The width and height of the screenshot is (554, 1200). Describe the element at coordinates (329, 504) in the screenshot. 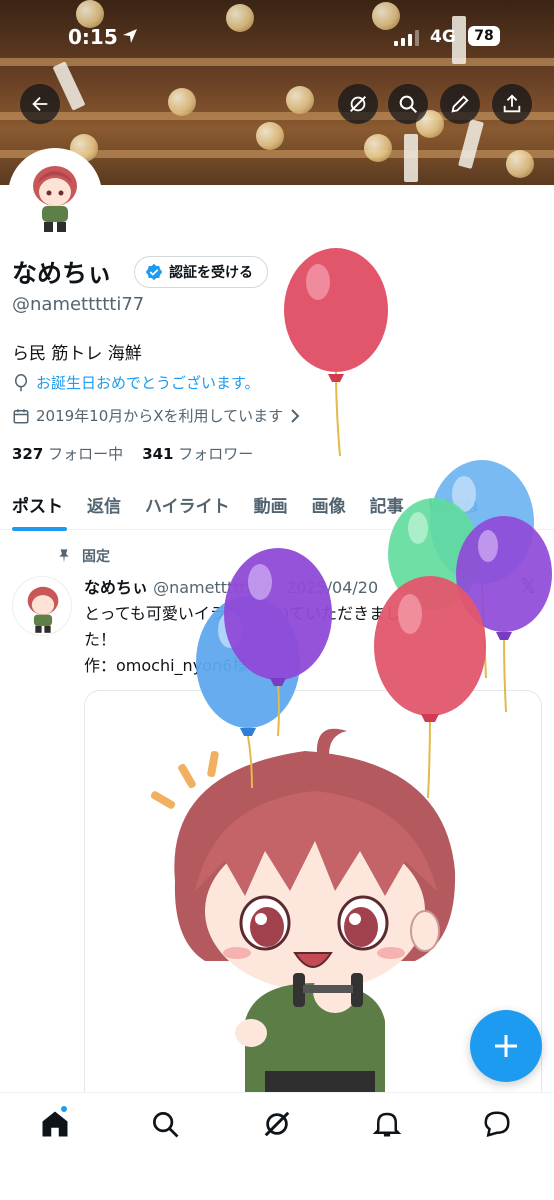

I see `tab-images: 画像` at that location.